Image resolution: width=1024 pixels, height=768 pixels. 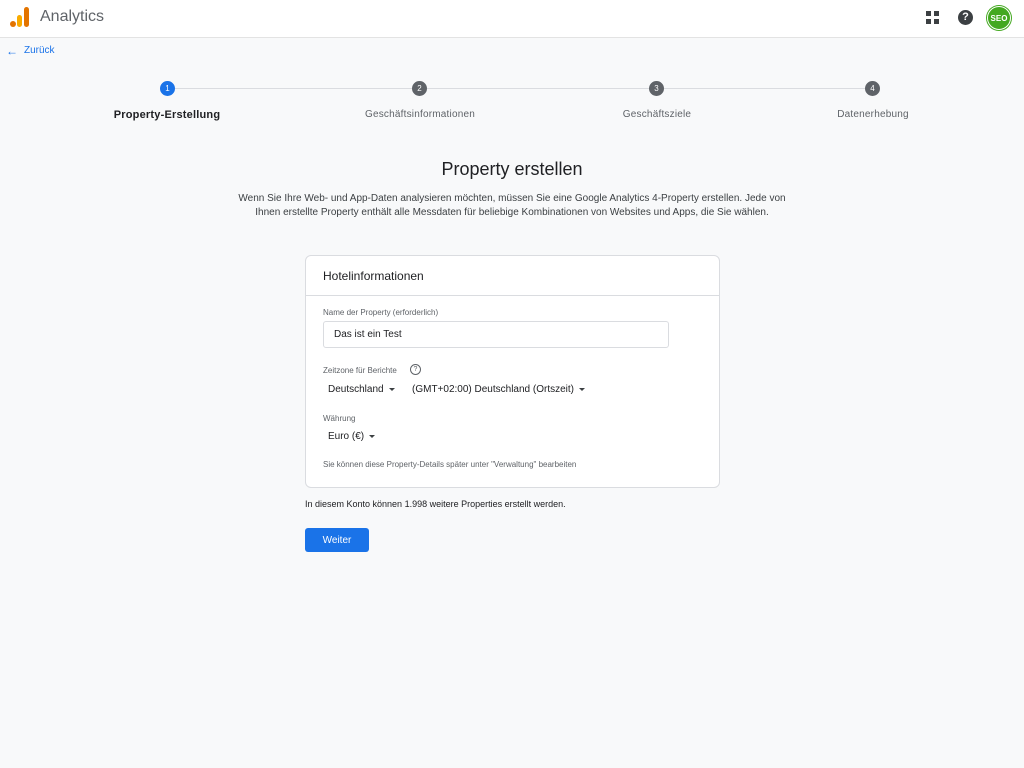 I want to click on step-1-label: Property-Erstellung, so click(x=167, y=115).